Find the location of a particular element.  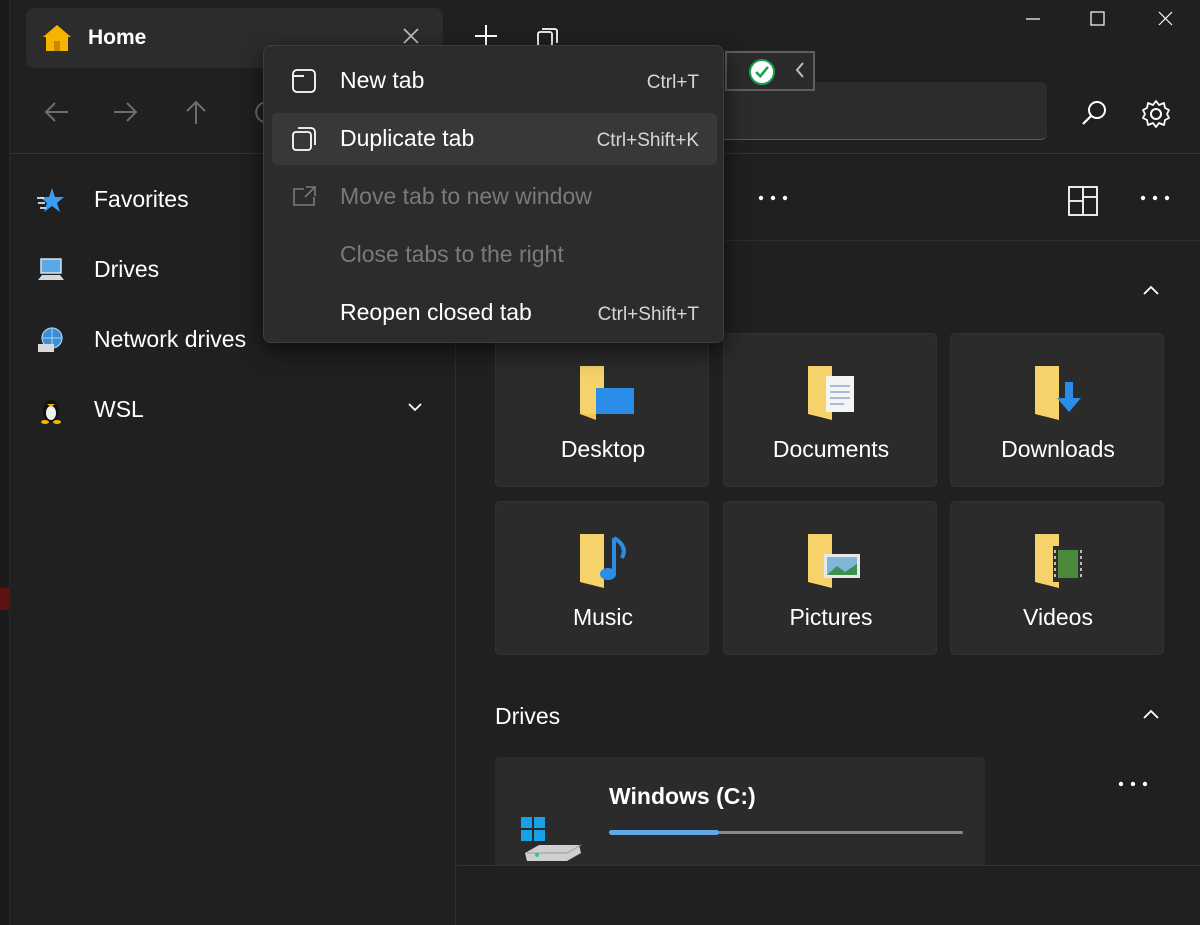

new-tab-icon is located at coordinates (304, 81).